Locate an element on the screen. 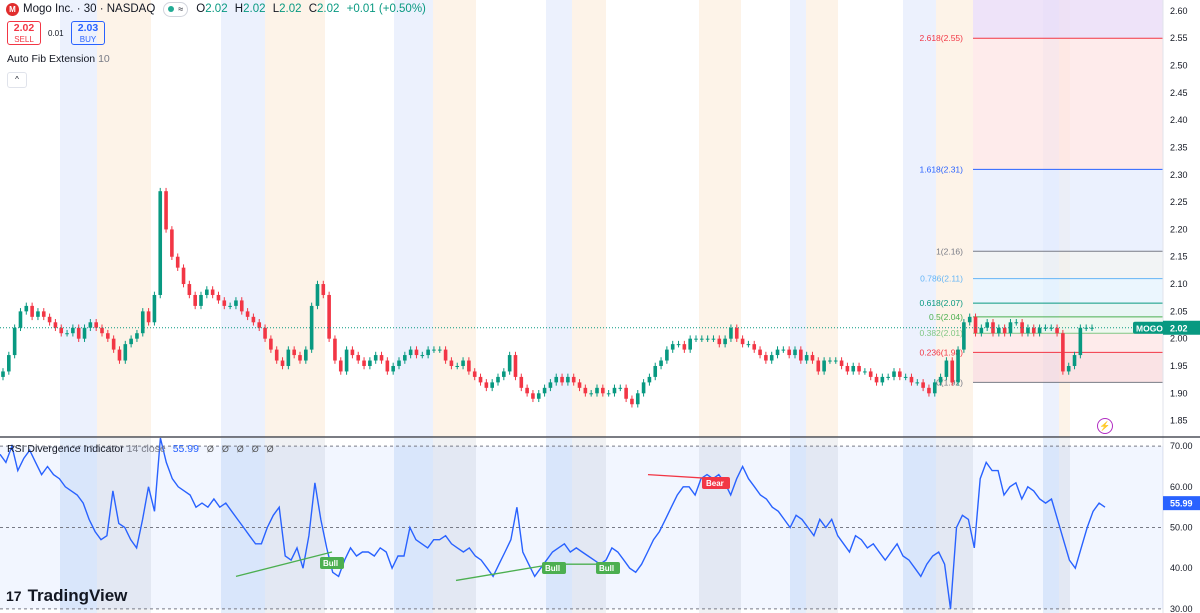 The width and height of the screenshot is (1200, 613). ohlc-high-key: H is located at coordinates (239, 9).